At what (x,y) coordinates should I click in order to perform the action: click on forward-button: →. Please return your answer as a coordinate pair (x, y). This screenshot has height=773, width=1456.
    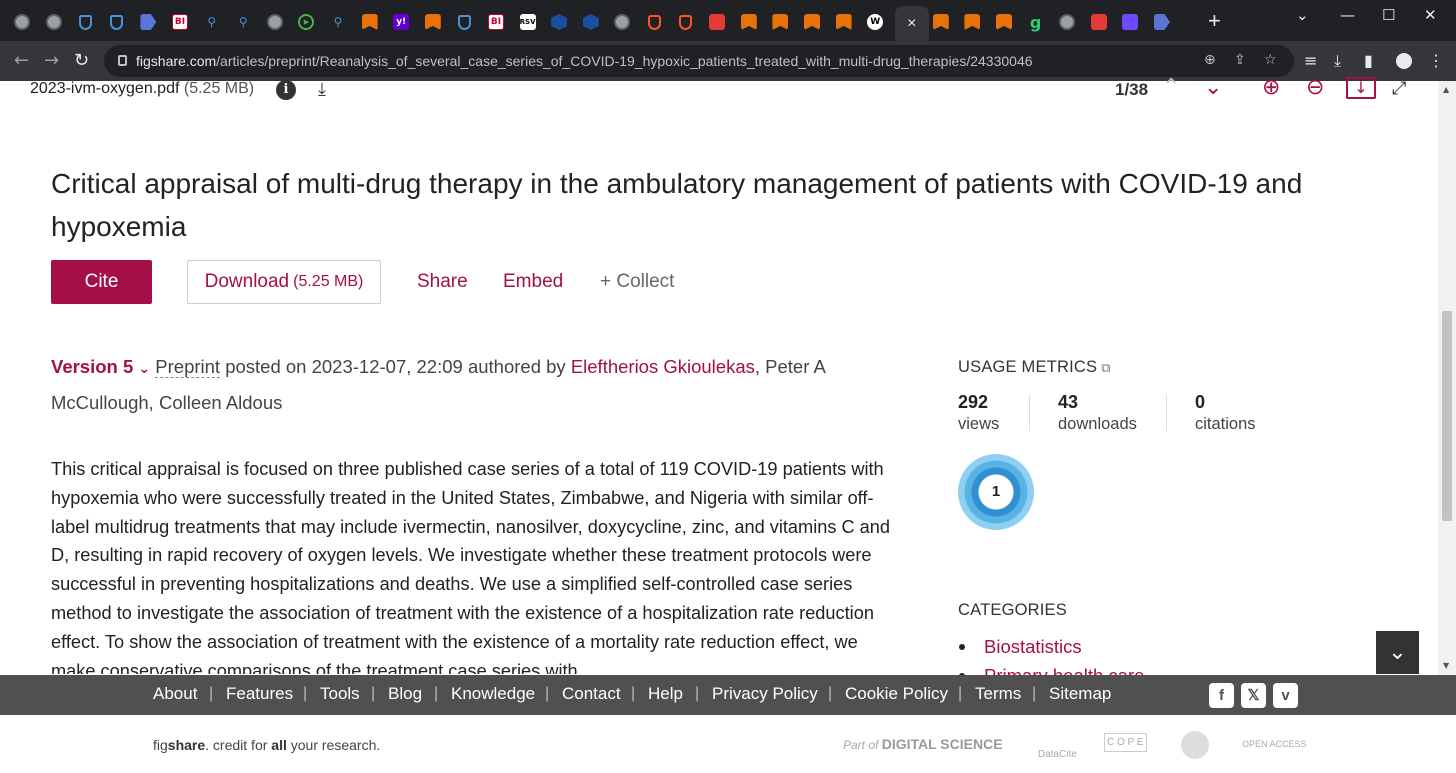
    Looking at the image, I should click on (51, 60).